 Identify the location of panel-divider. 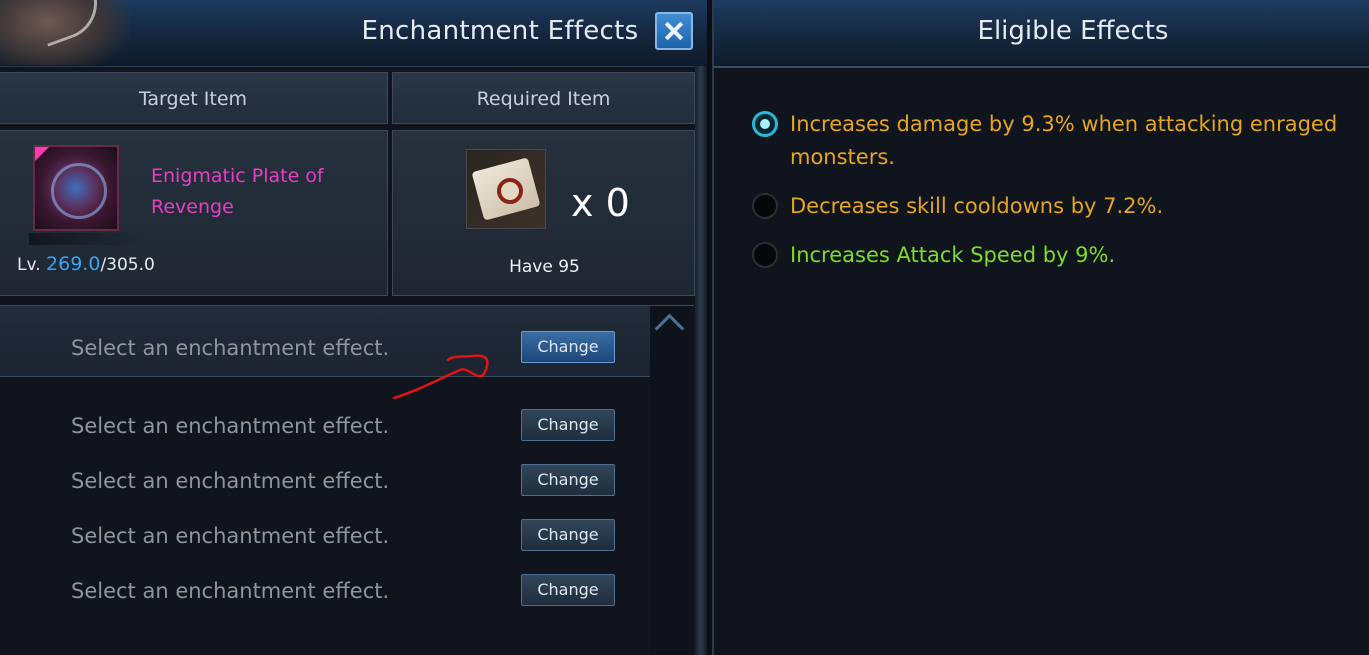
(701, 360).